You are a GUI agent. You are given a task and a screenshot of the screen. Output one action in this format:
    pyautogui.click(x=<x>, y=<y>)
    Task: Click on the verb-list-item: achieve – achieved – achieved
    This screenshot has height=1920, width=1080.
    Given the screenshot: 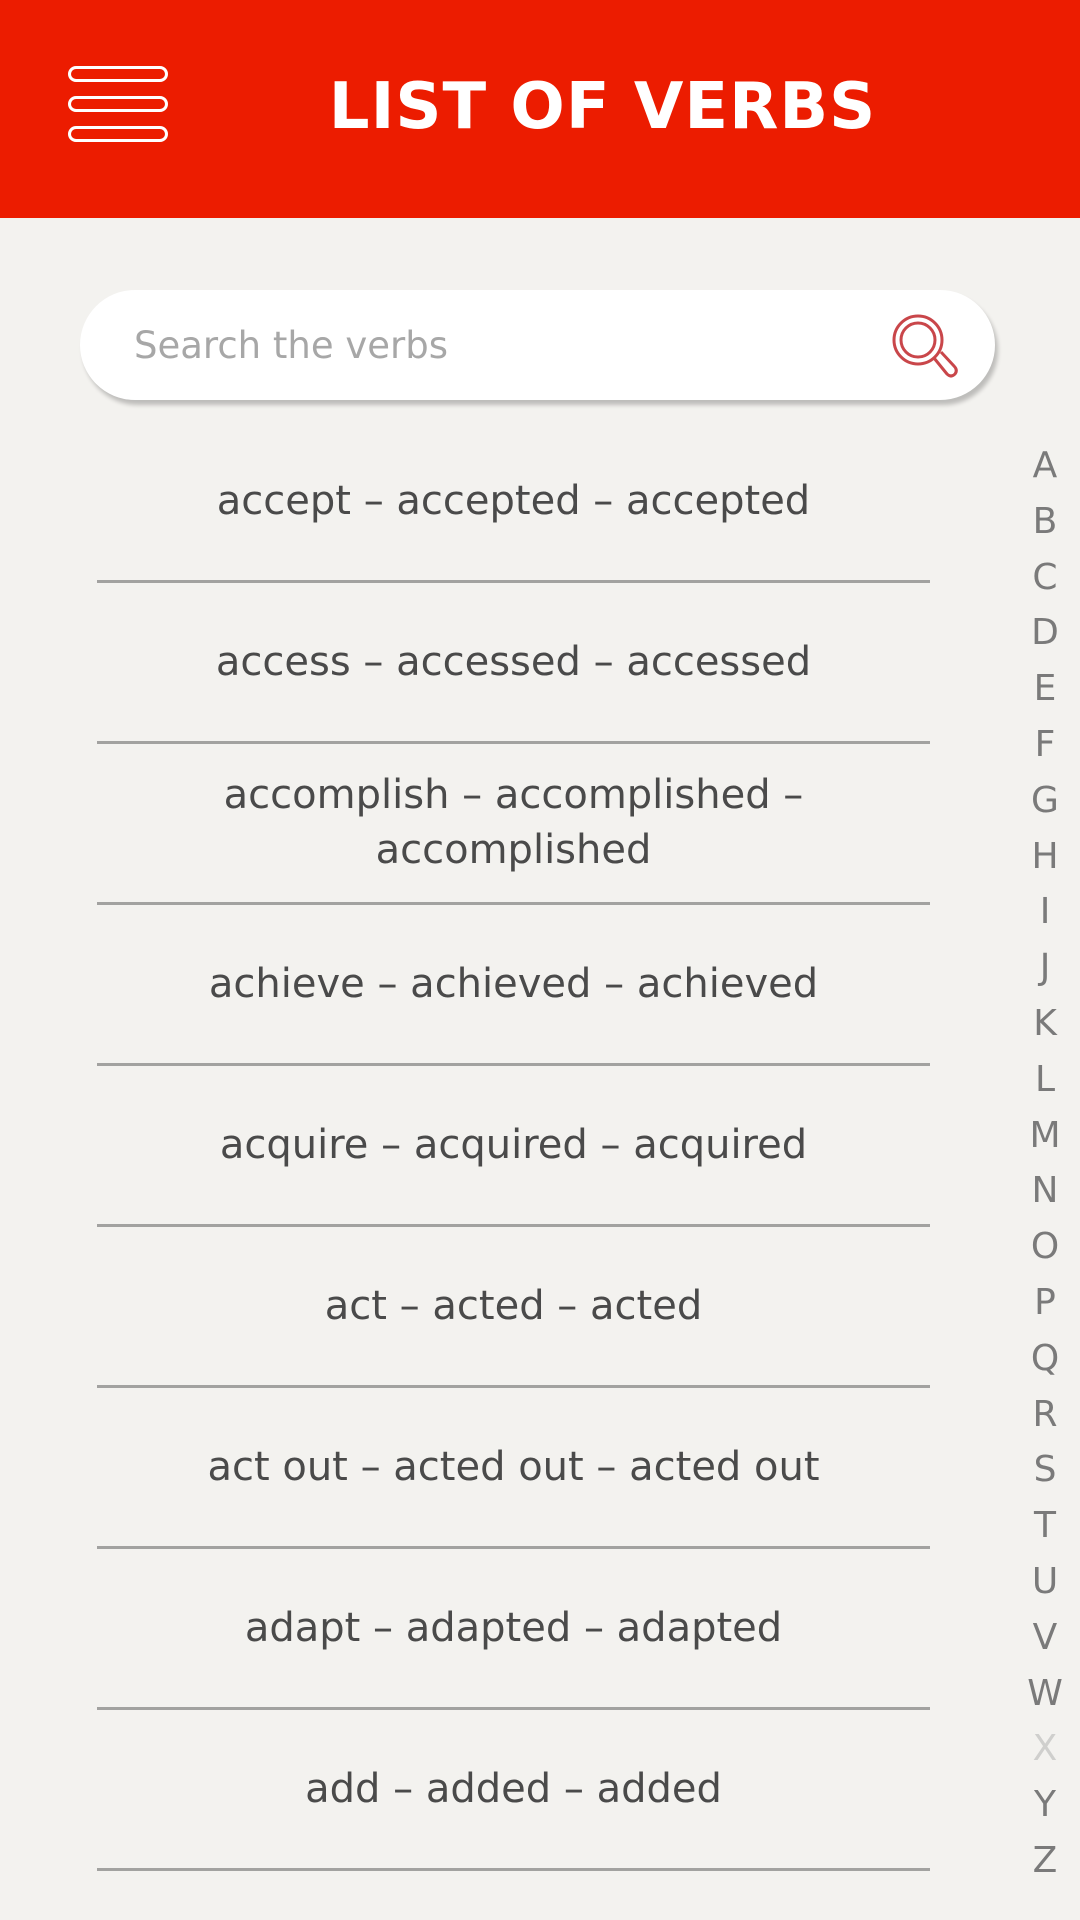 What is the action you would take?
    pyautogui.click(x=513, y=985)
    